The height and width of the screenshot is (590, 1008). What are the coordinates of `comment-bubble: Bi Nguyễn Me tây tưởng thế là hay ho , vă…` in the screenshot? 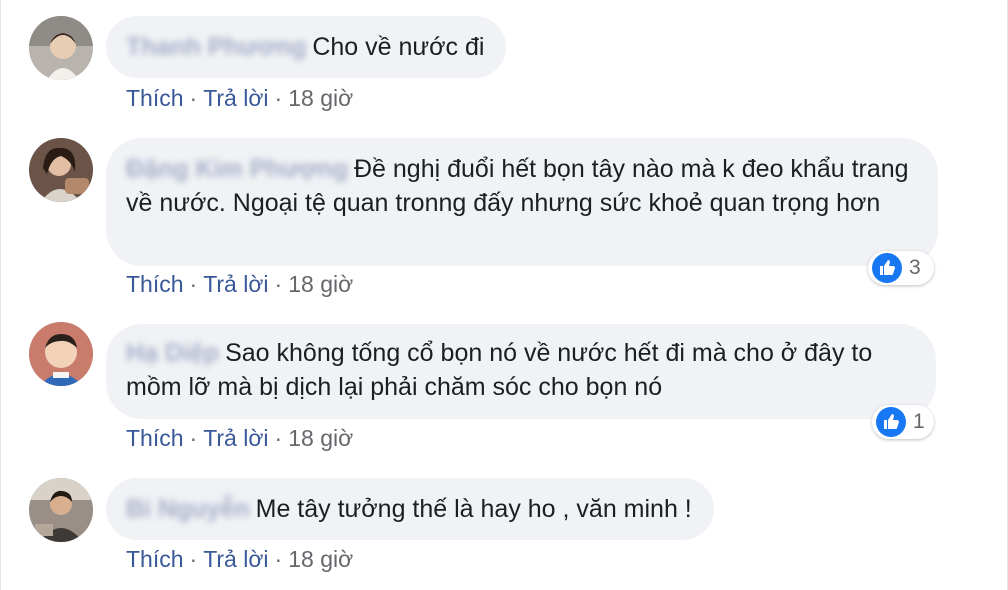 It's located at (410, 509).